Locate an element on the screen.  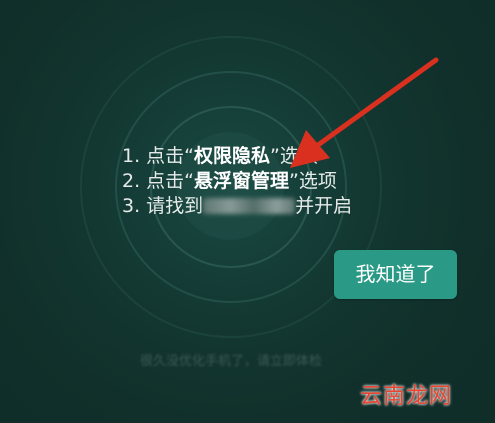
step-suffix: 并开启 is located at coordinates (324, 206).